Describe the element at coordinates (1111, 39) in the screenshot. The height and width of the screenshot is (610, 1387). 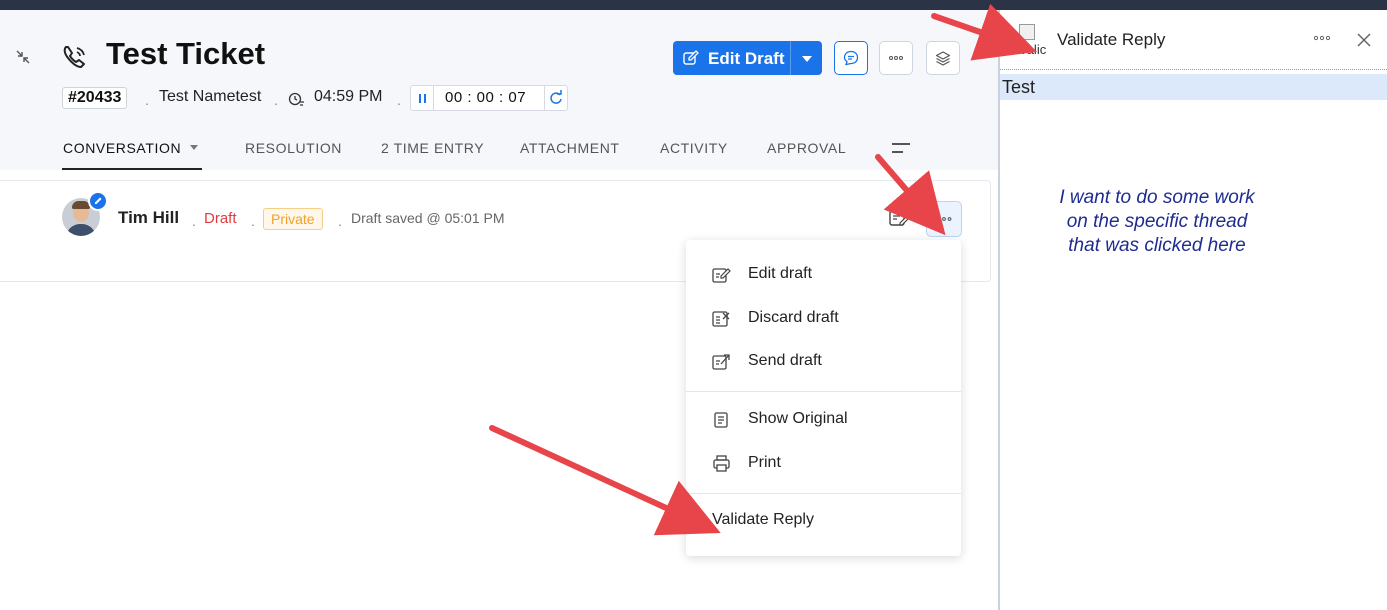
I see `panel-title: Validate Reply` at that location.